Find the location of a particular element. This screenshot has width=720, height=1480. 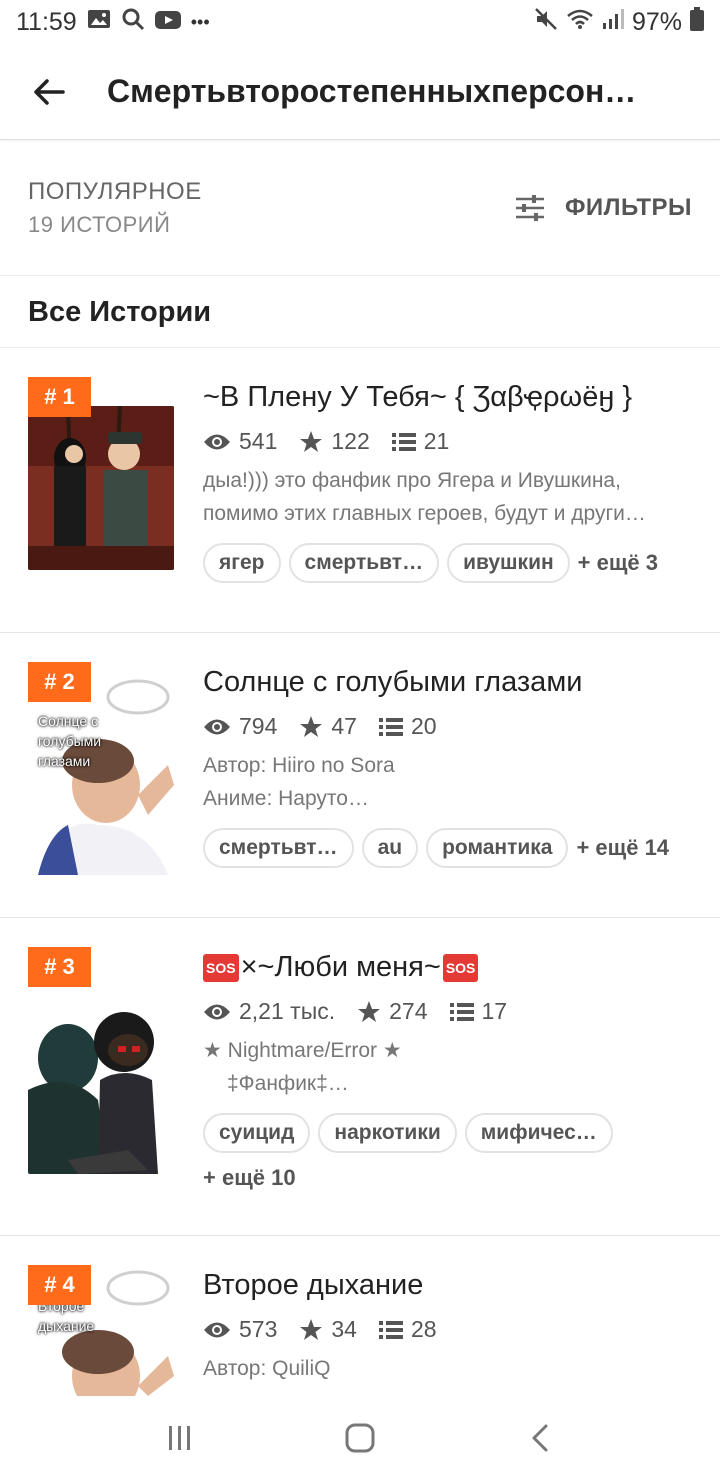

story-stats: 541 122 21 is located at coordinates (337, 441).